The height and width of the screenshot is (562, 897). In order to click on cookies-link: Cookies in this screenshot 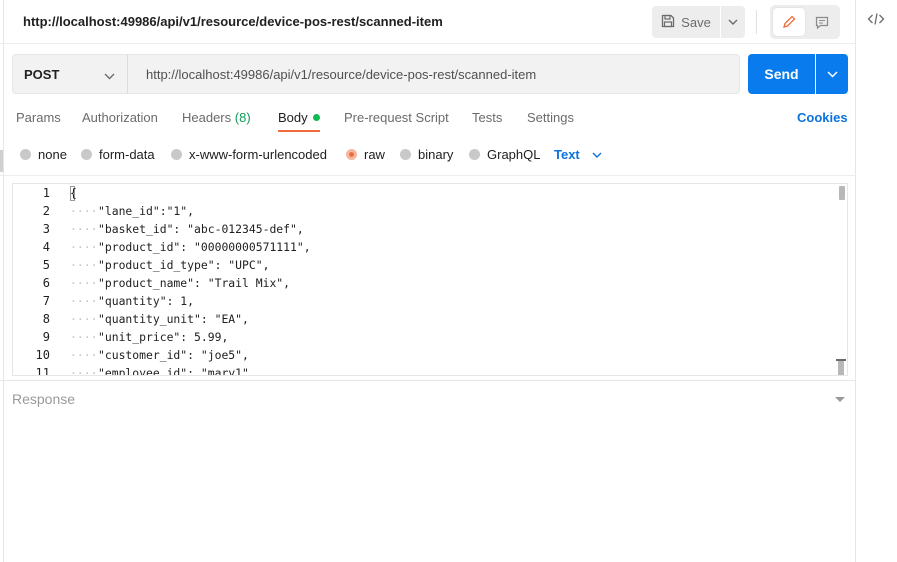, I will do `click(822, 117)`.